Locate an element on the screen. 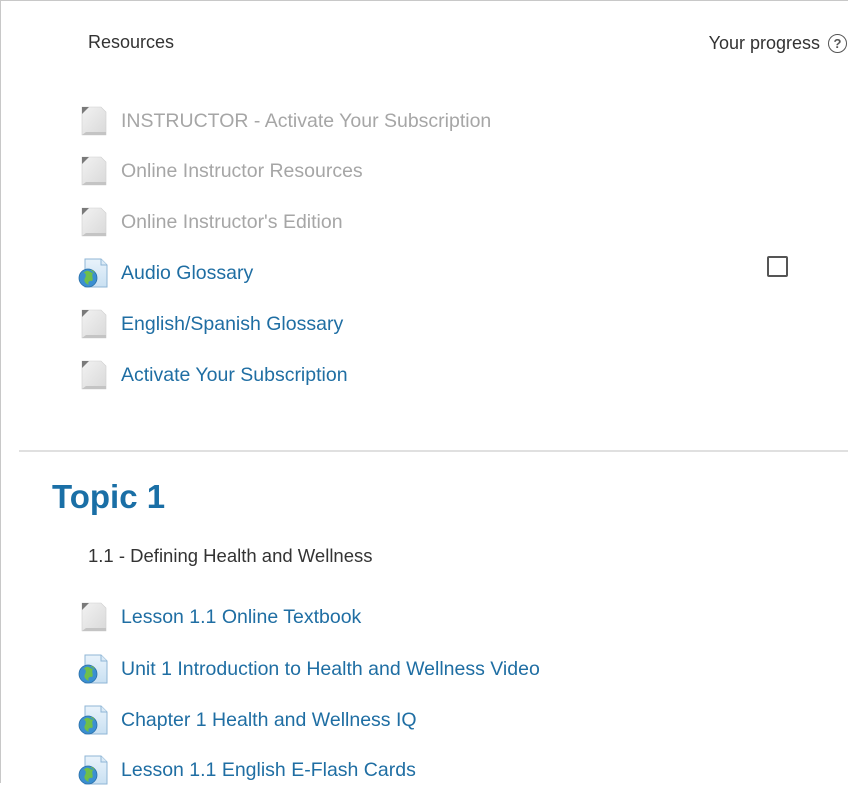  activity-label: INSTRUCTOR - Activate Your Subscription is located at coordinates (306, 120).